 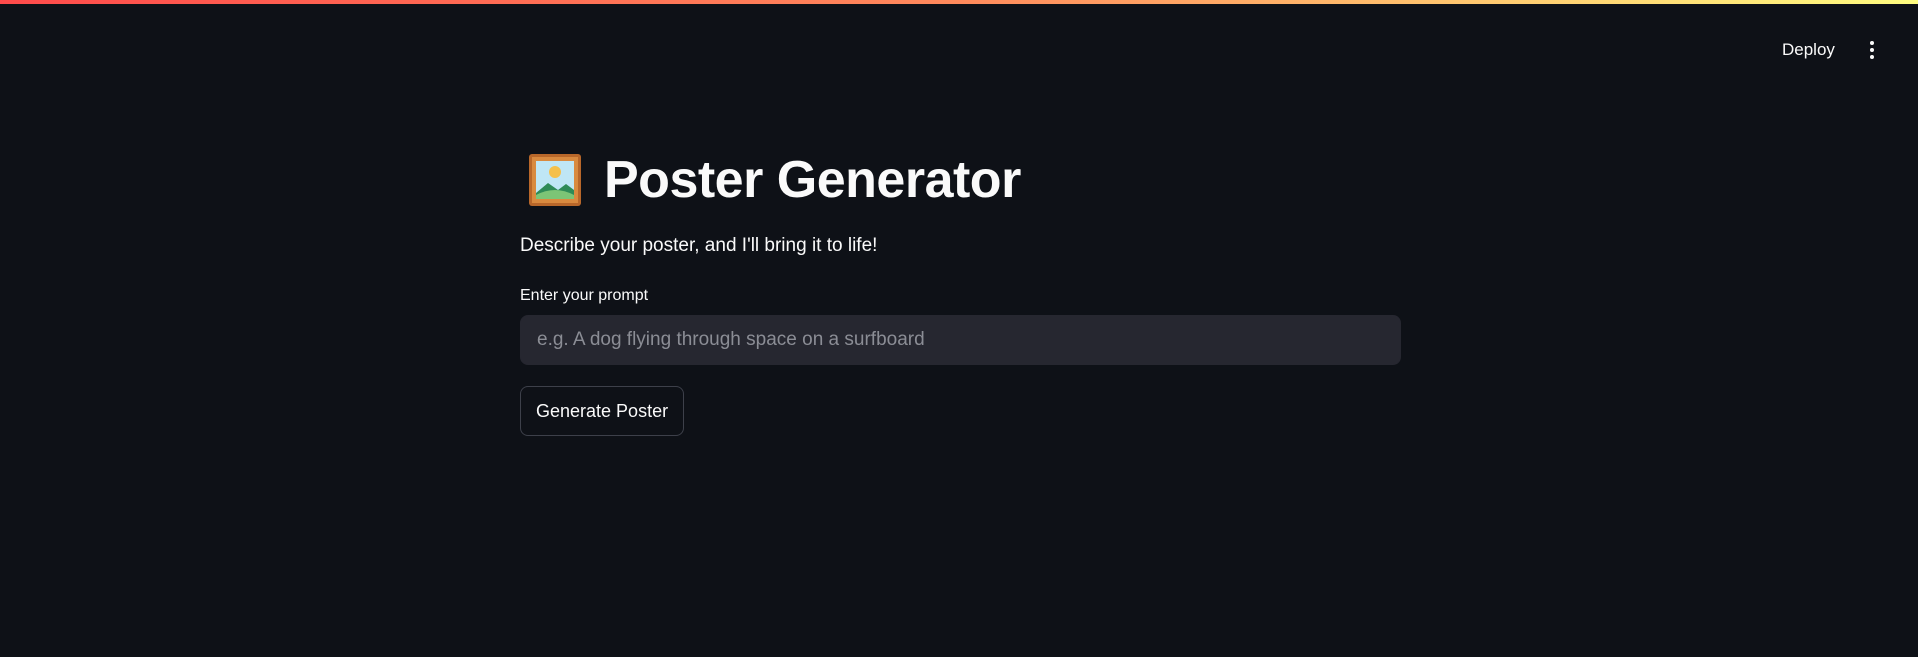 I want to click on prompt-input, so click(x=960, y=340).